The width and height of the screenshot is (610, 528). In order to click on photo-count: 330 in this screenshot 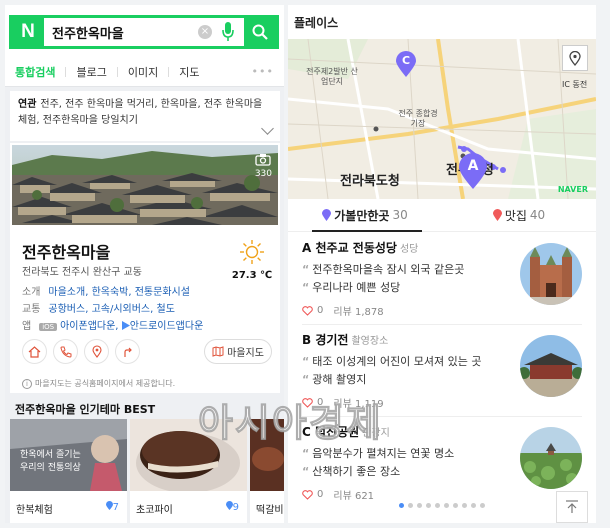, I will do `click(263, 166)`.